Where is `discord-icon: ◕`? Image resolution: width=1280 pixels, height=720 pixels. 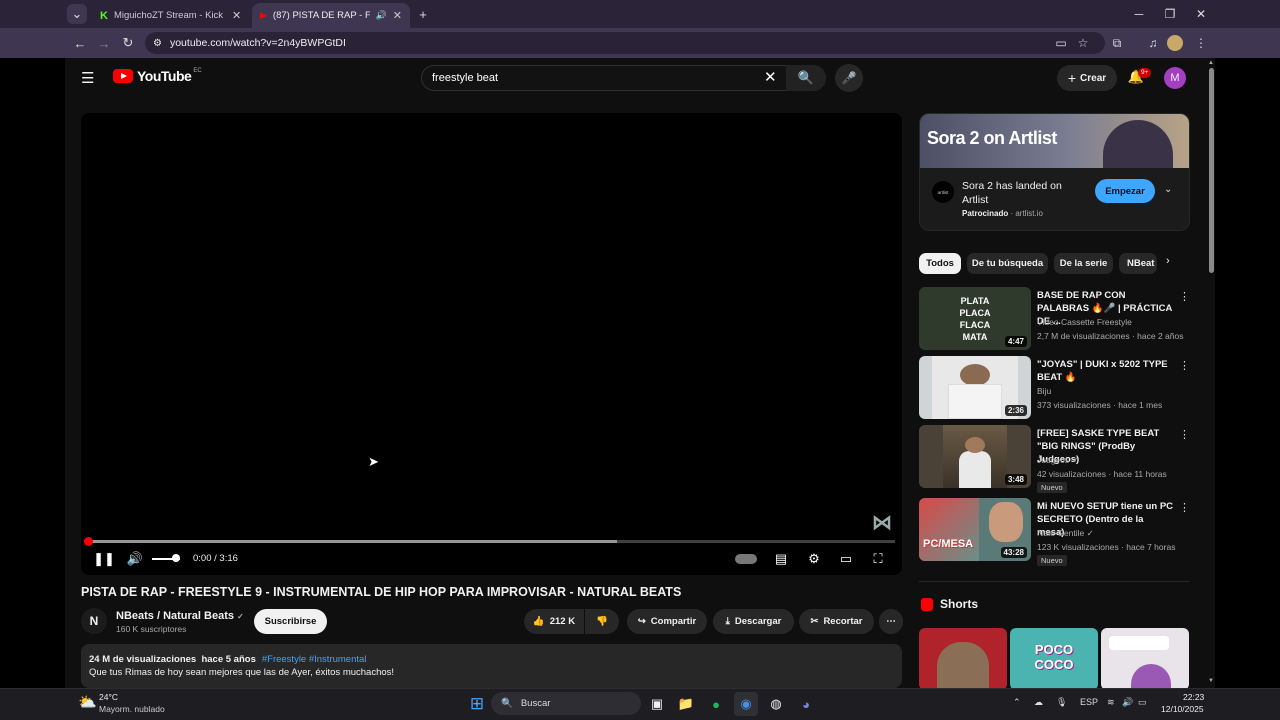 discord-icon: ◕ is located at coordinates (806, 704).